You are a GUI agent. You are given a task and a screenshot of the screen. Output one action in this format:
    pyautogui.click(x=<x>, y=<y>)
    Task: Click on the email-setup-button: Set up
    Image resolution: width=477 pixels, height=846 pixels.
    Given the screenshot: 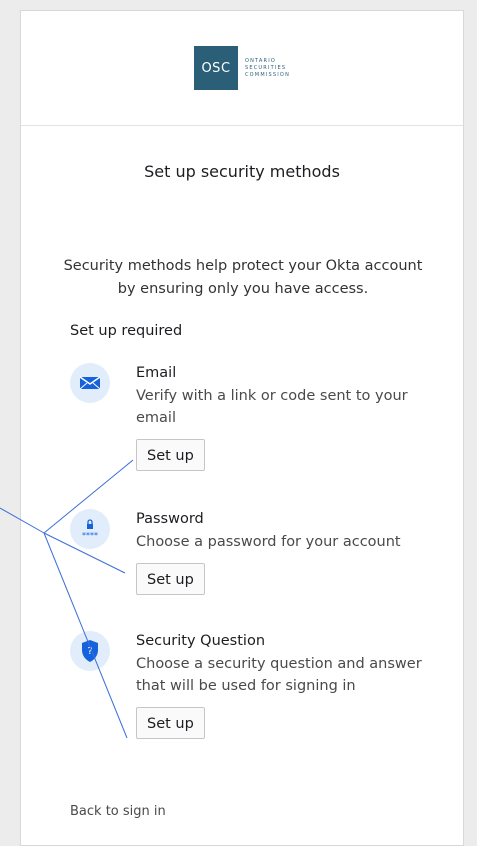 What is the action you would take?
    pyautogui.click(x=170, y=455)
    